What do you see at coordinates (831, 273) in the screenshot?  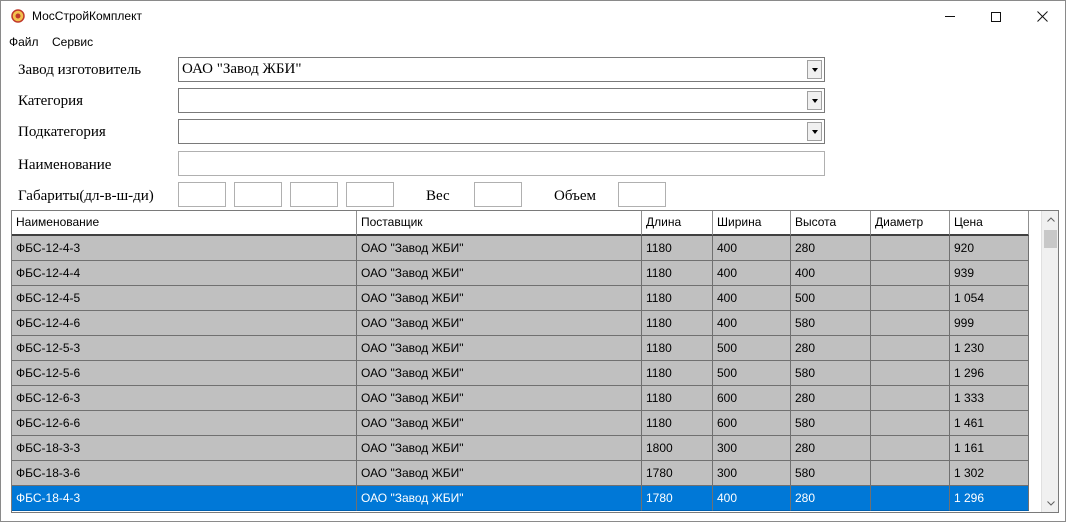 I see `cell-height: 400` at bounding box center [831, 273].